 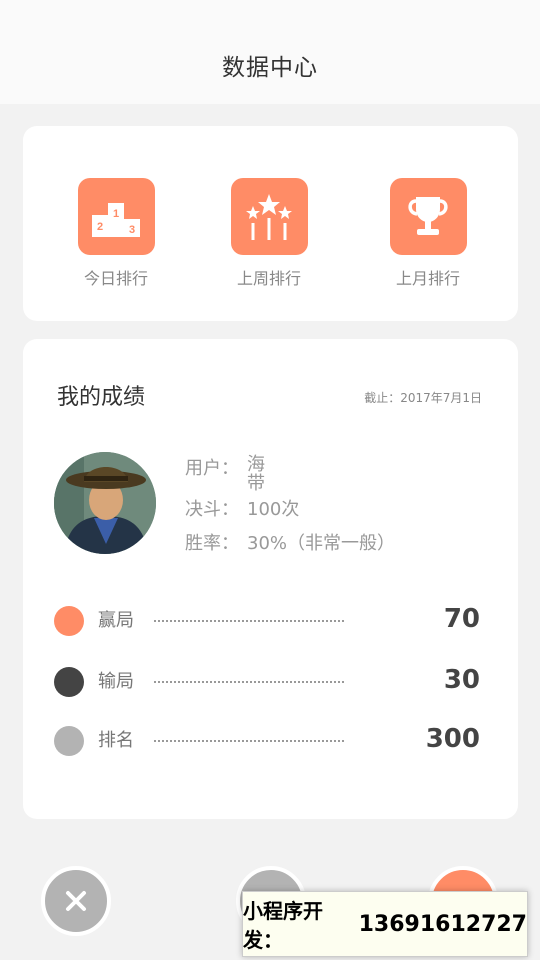 I want to click on losses-dot, so click(x=69, y=682).